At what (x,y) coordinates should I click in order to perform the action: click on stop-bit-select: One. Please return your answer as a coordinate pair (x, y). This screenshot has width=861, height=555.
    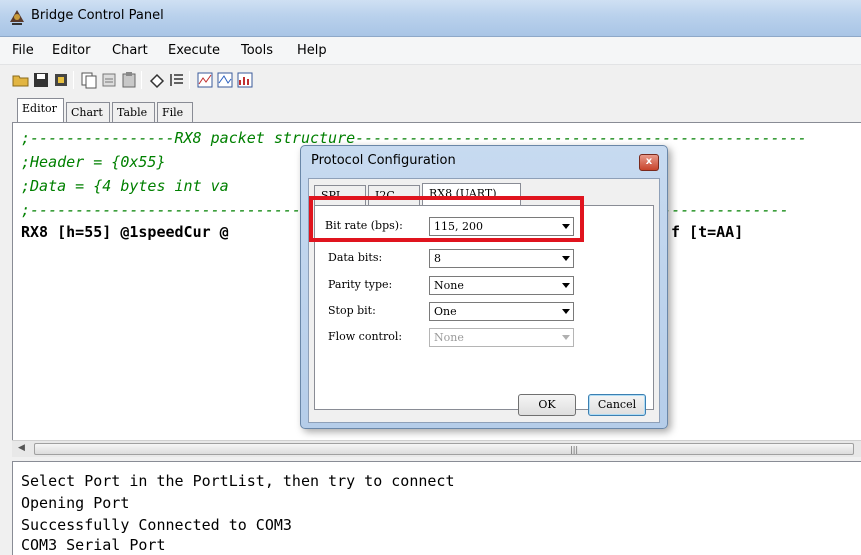
    Looking at the image, I should click on (501, 311).